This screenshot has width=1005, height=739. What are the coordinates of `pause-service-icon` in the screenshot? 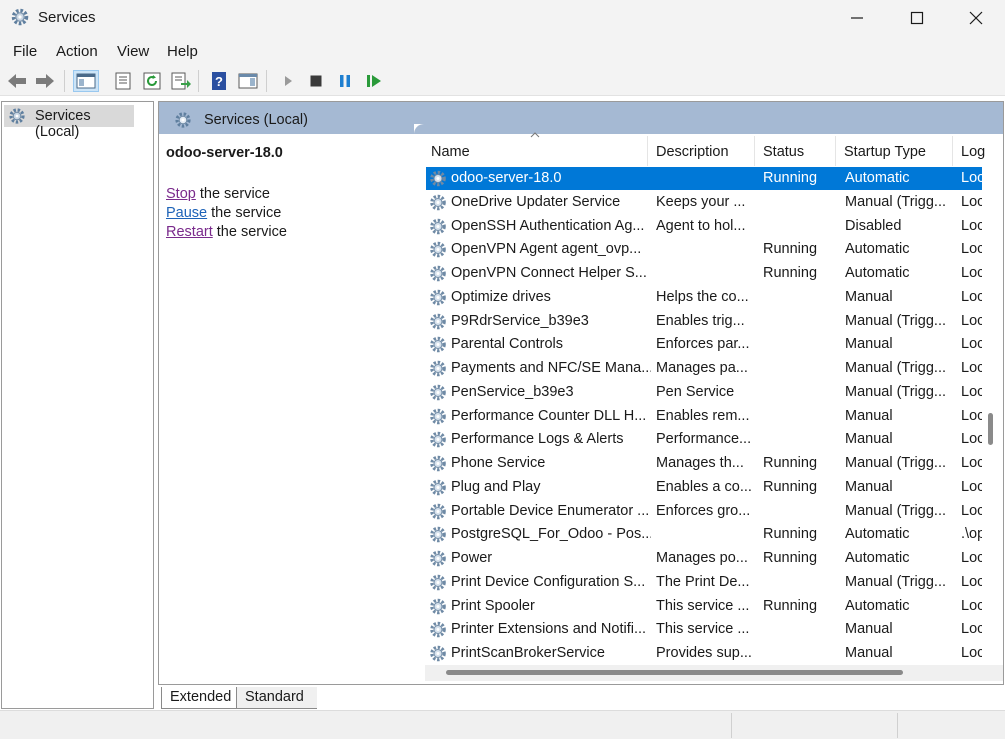 It's located at (345, 81).